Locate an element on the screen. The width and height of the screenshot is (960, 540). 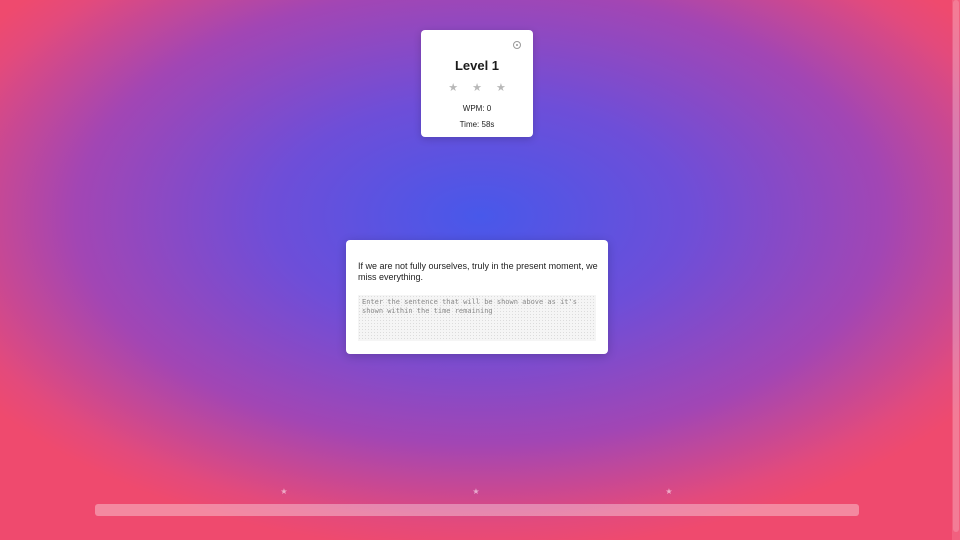
level-card: Level 1 ★ ★ ★ WPM: 0 Time: 58s is located at coordinates (477, 83).